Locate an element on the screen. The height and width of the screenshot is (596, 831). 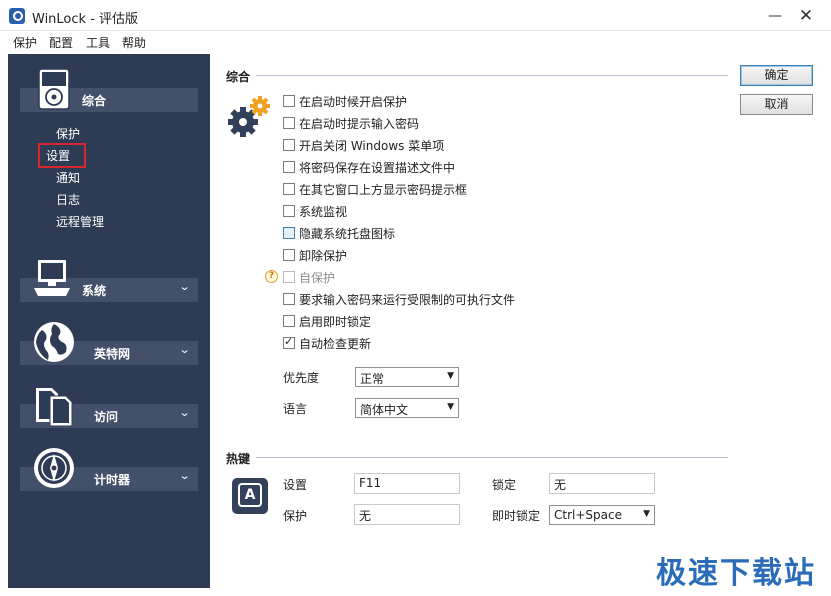
option-system-monitor: 系统监视 is located at coordinates (315, 211).